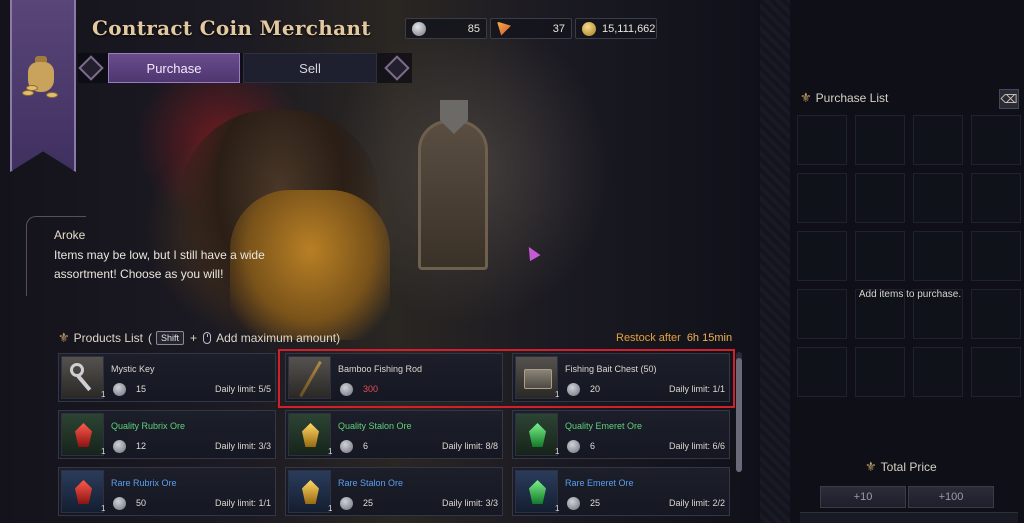 The image size is (1024, 523). I want to click on chest-icon, so click(538, 379).